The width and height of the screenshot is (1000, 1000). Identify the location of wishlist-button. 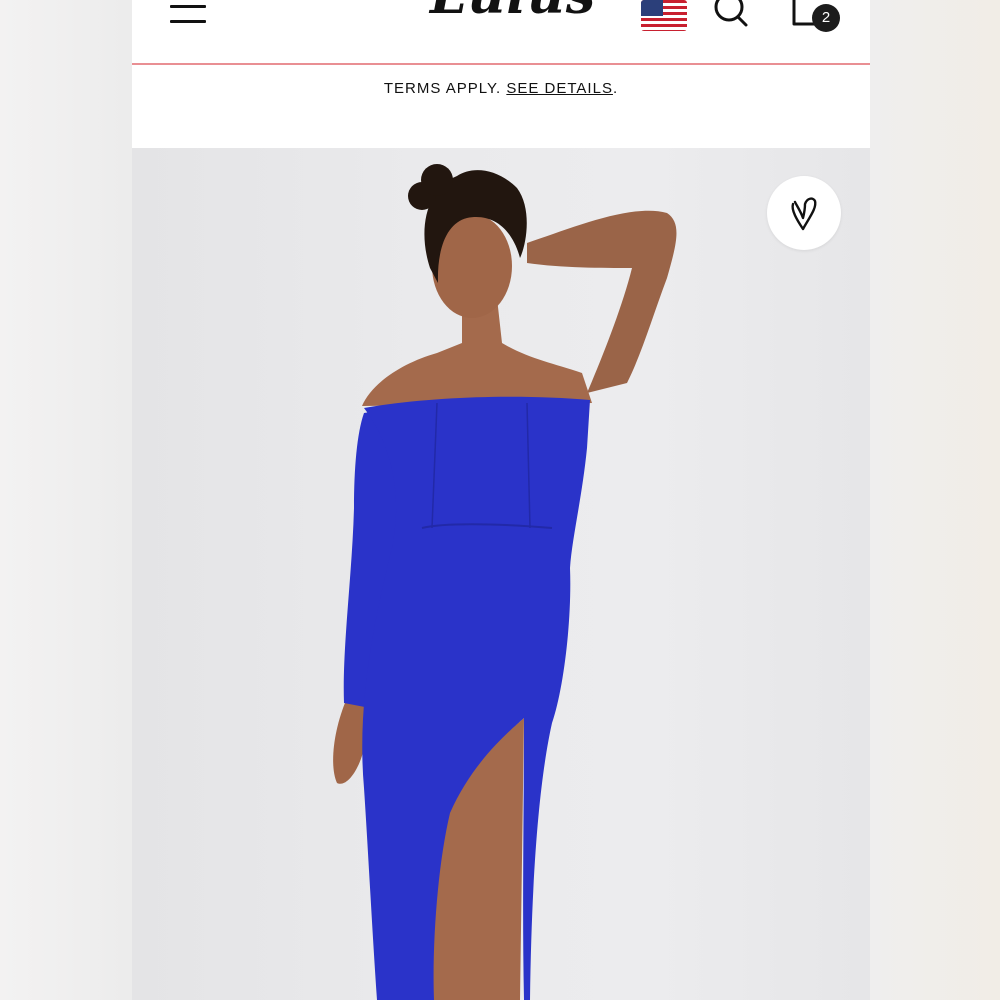
(804, 213).